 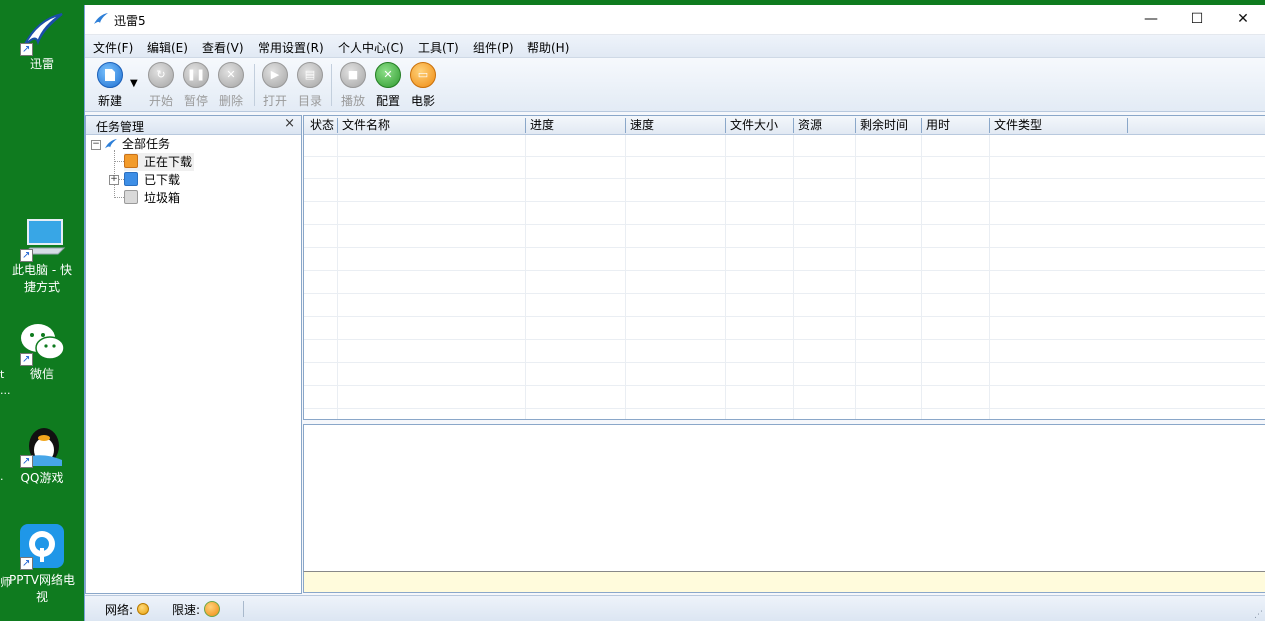 I want to click on open-button: ▶ 打开, so click(x=275, y=85).